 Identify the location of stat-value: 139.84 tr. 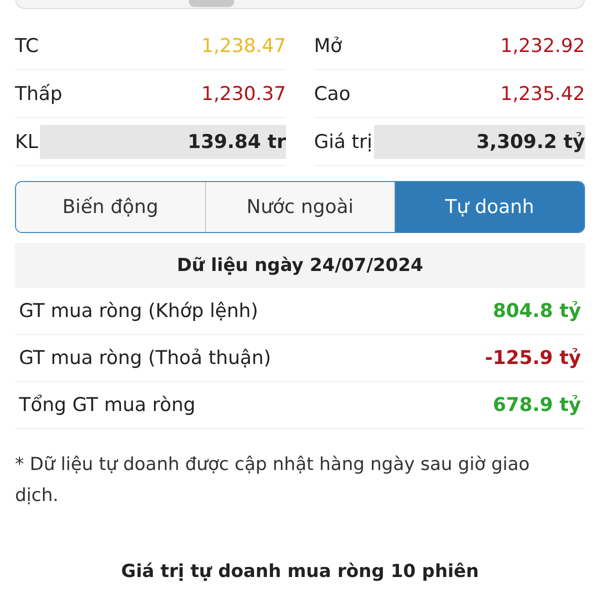
(163, 141).